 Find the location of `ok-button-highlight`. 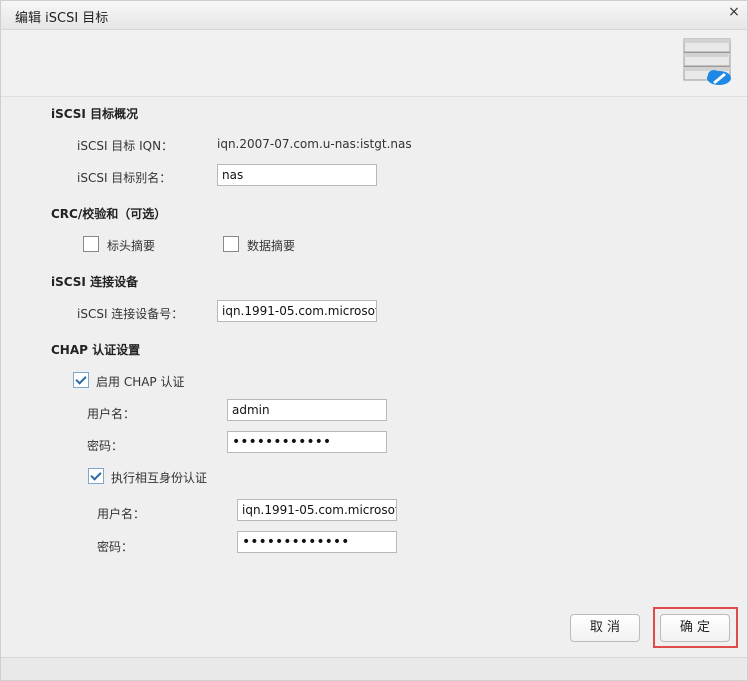

ok-button-highlight is located at coordinates (695, 627).